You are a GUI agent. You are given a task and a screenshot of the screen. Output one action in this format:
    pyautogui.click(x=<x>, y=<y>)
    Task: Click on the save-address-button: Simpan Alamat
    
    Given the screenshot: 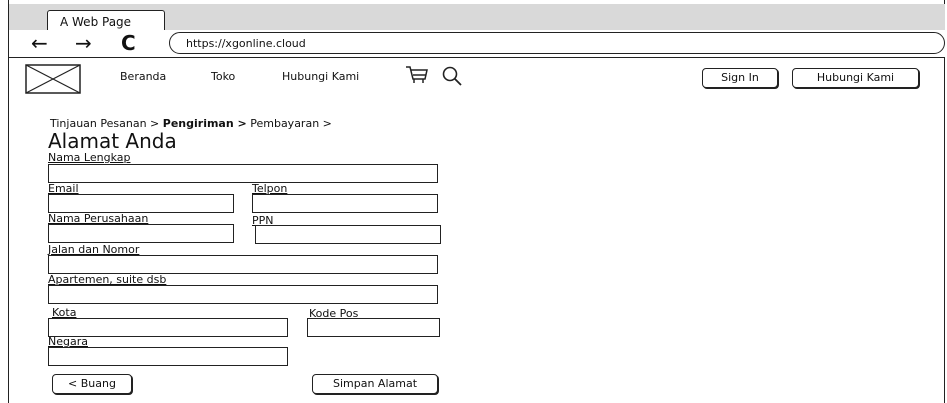 What is the action you would take?
    pyautogui.click(x=375, y=384)
    